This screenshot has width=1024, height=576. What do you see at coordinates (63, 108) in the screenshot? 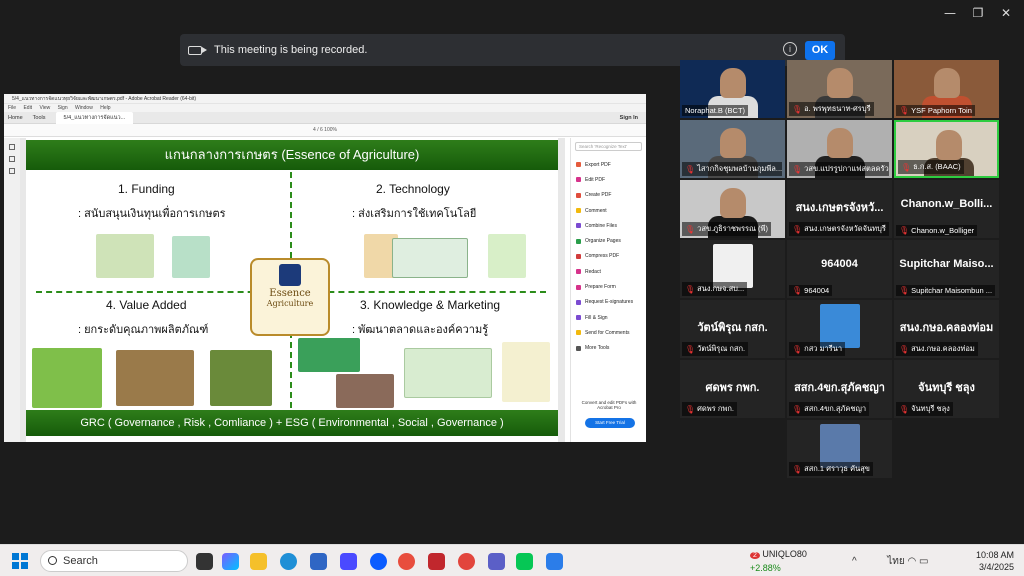
I see `menu-sign: Sign` at bounding box center [63, 108].